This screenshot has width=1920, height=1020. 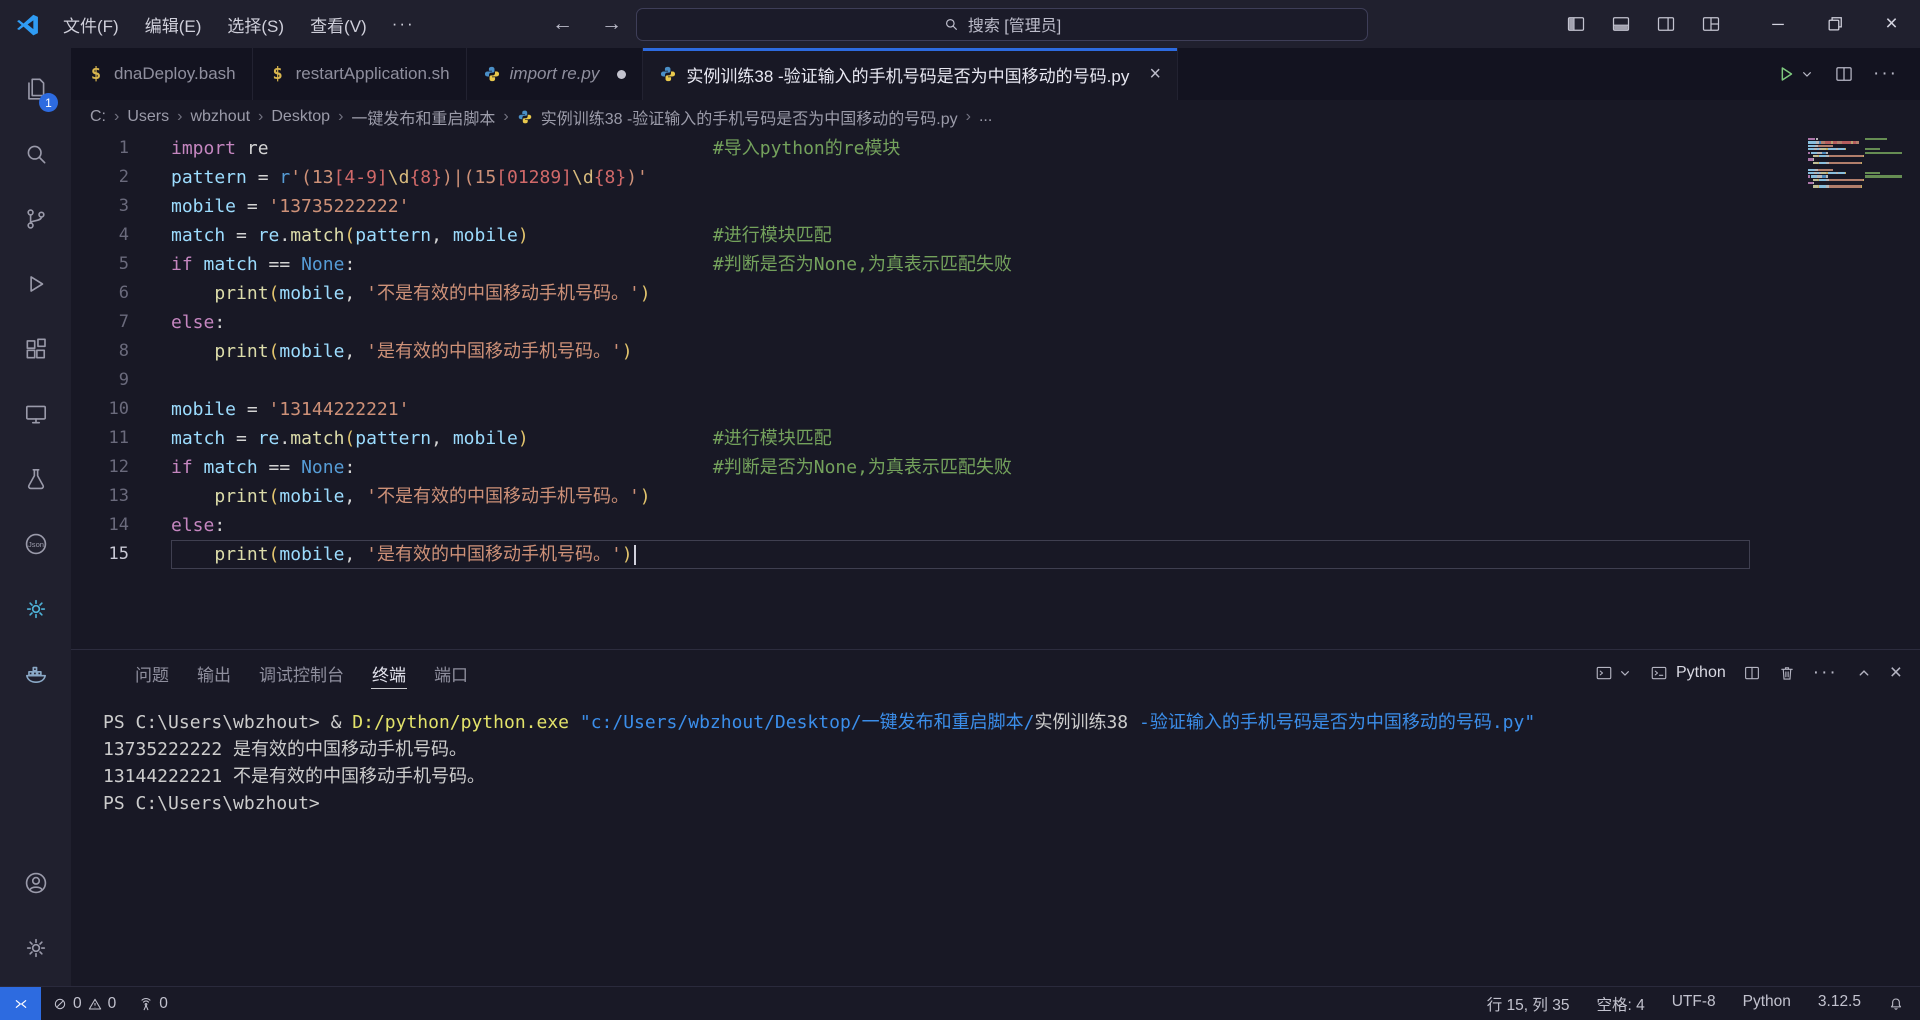 What do you see at coordinates (152, 673) in the screenshot?
I see `panel-tab-problems: 问题` at bounding box center [152, 673].